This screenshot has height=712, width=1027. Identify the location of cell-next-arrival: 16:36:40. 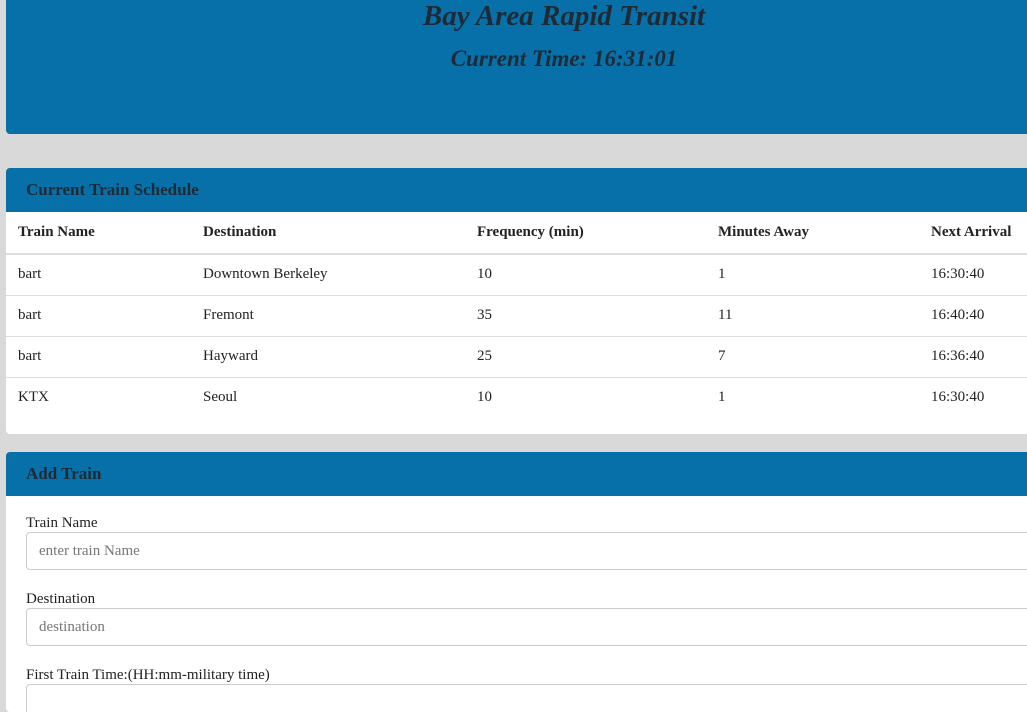
(973, 356).